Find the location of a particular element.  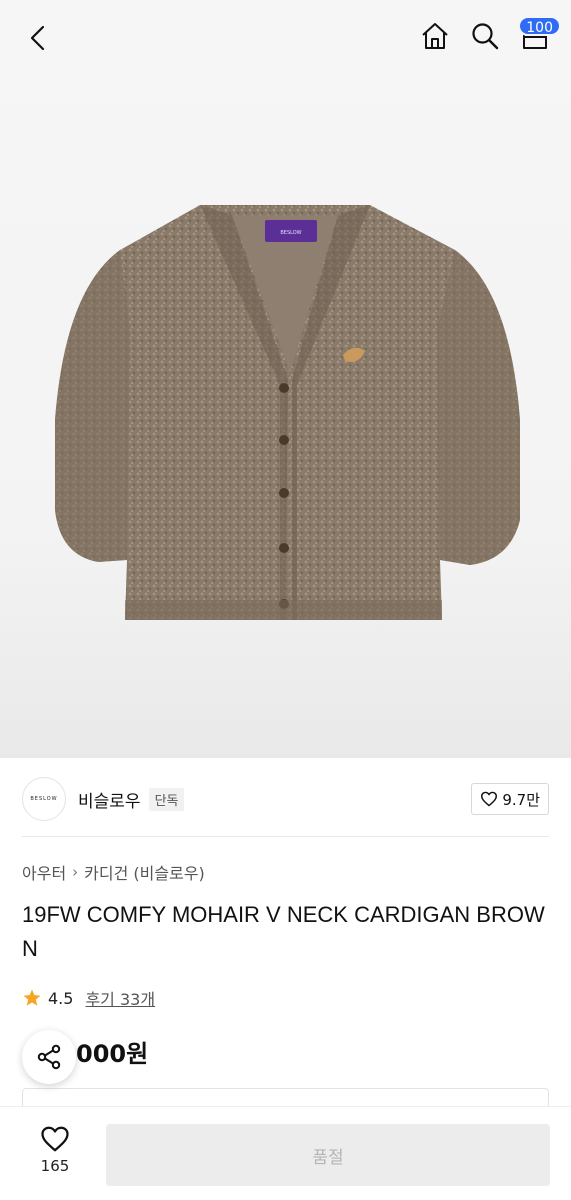

brand-row: BESLOW 비슬로우 단독 9.7만 is located at coordinates (285, 799).